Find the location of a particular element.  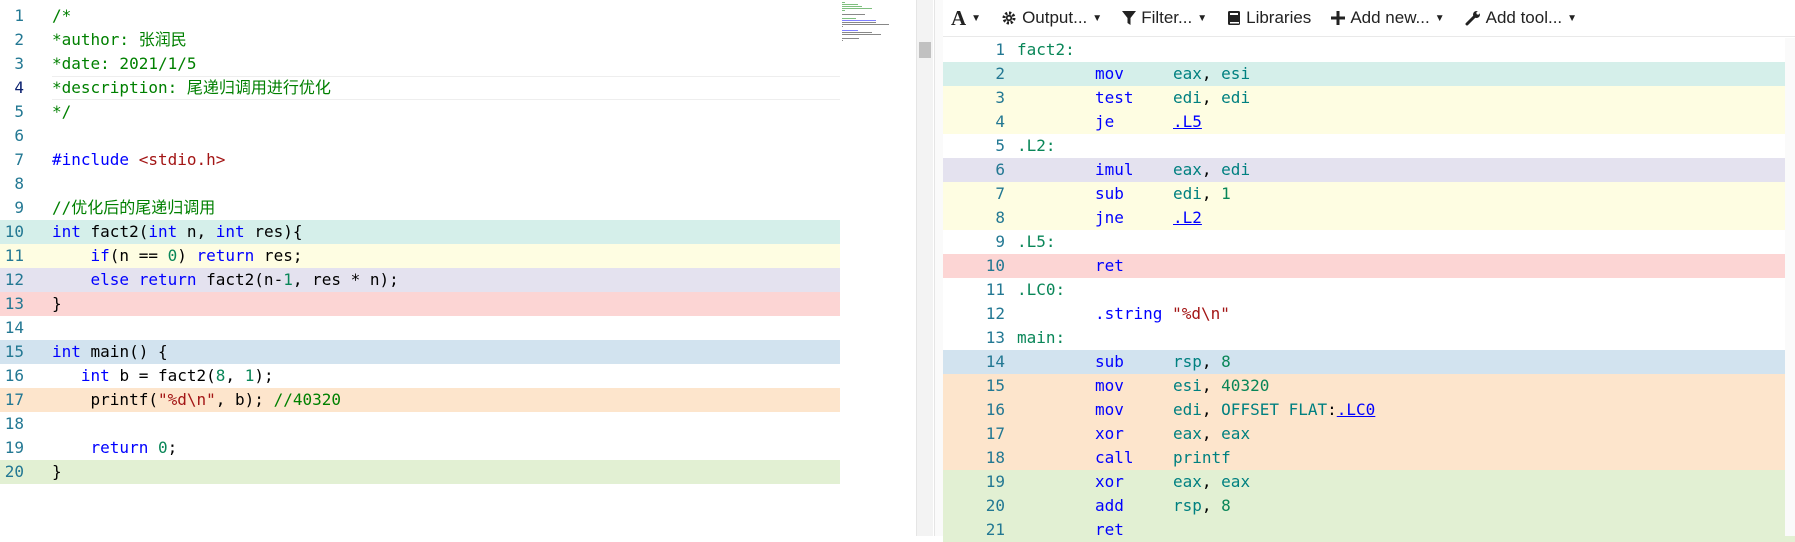

asm-line: 6 imul eax, edi is located at coordinates (1369, 170).